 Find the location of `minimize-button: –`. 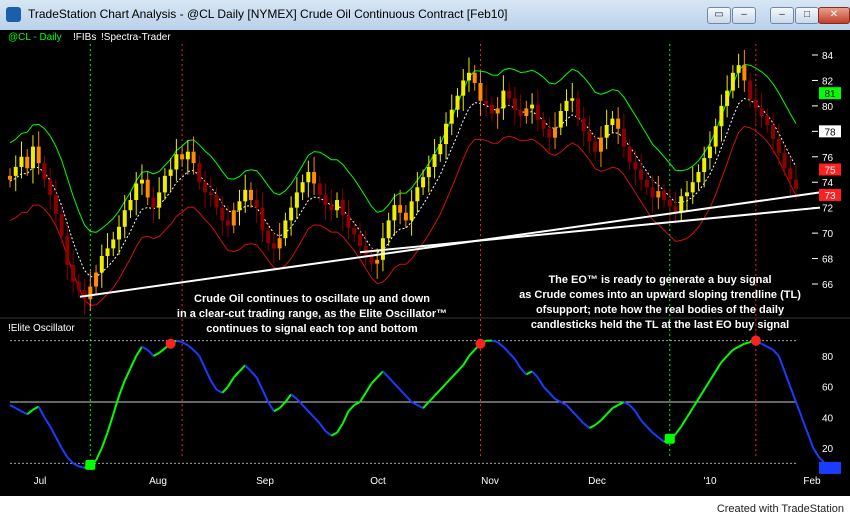

minimize-button: – is located at coordinates (782, 15).